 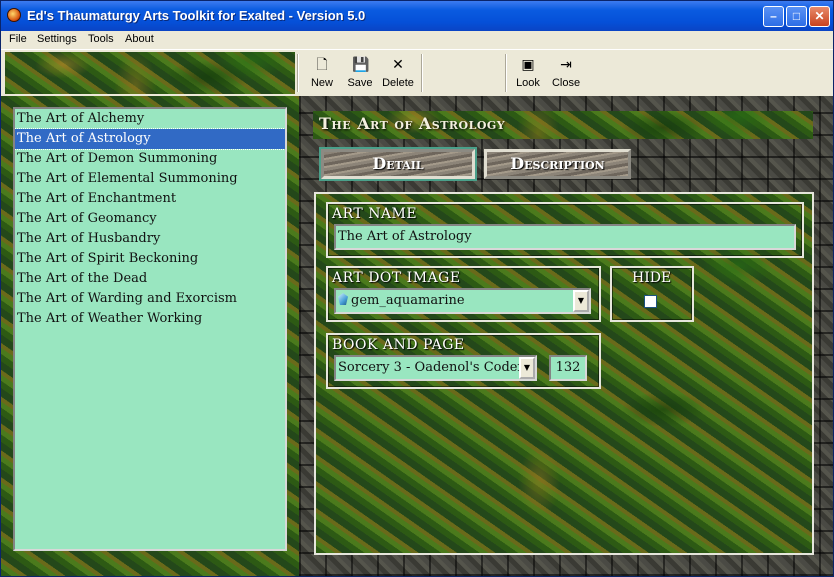 I want to click on list-item: The Art of Demon Summoning, so click(x=150, y=159).